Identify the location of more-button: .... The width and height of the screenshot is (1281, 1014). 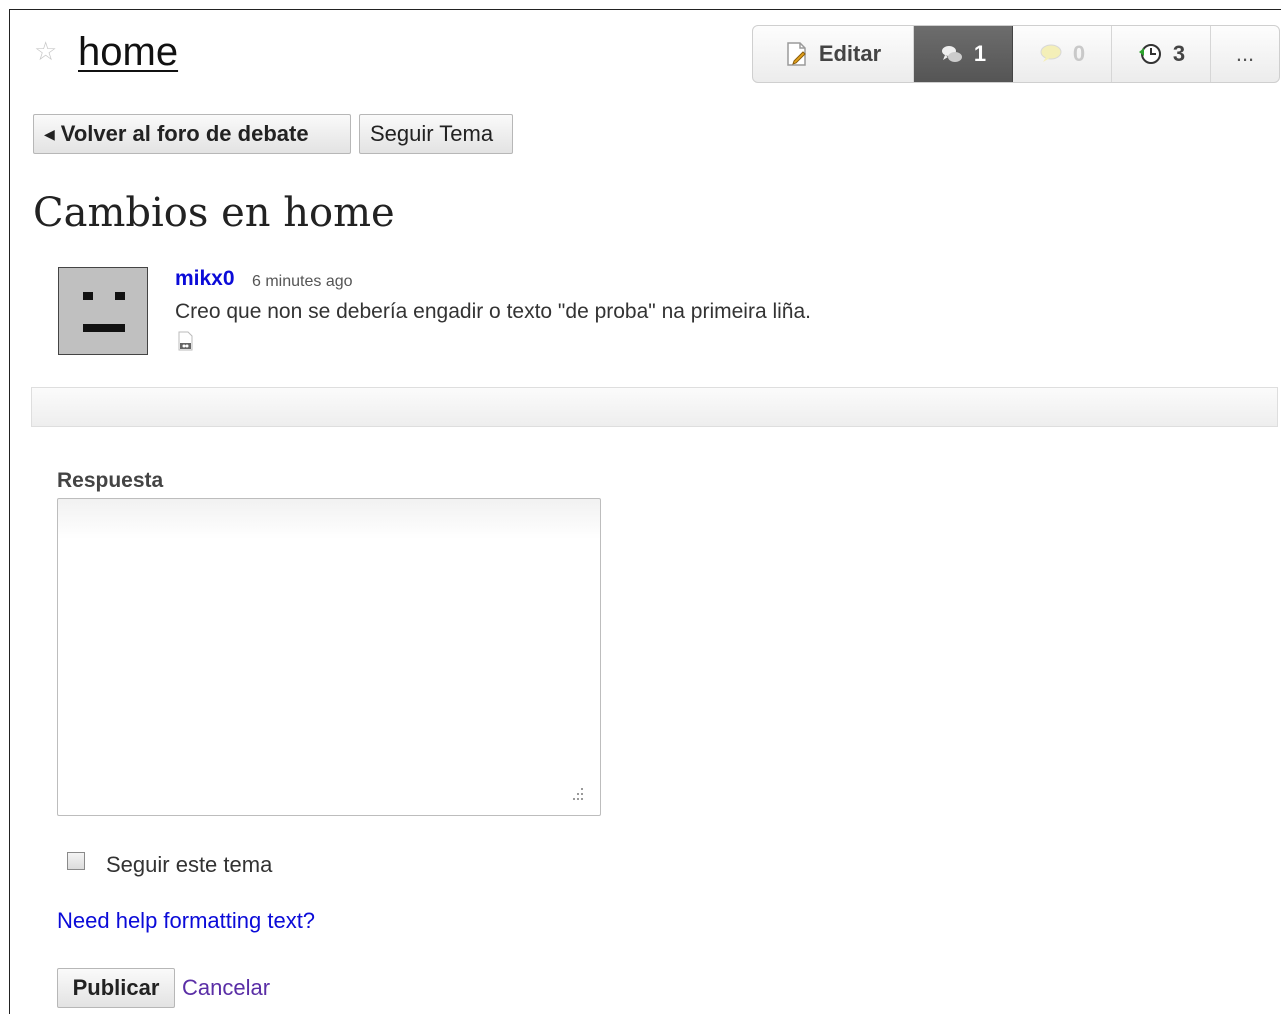
(1245, 54).